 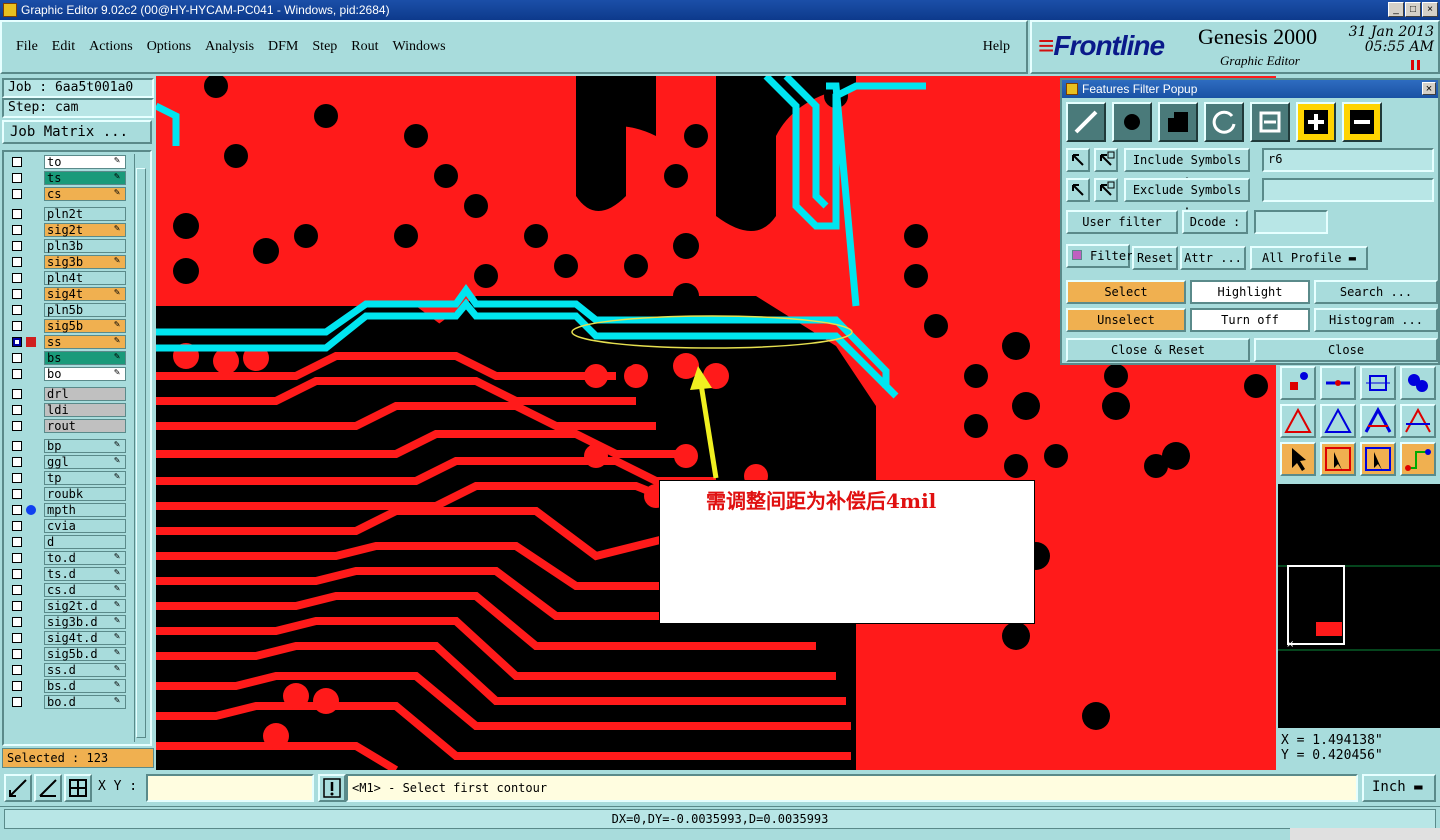 What do you see at coordinates (68, 214) in the screenshot?
I see `layer-row: pln2t` at bounding box center [68, 214].